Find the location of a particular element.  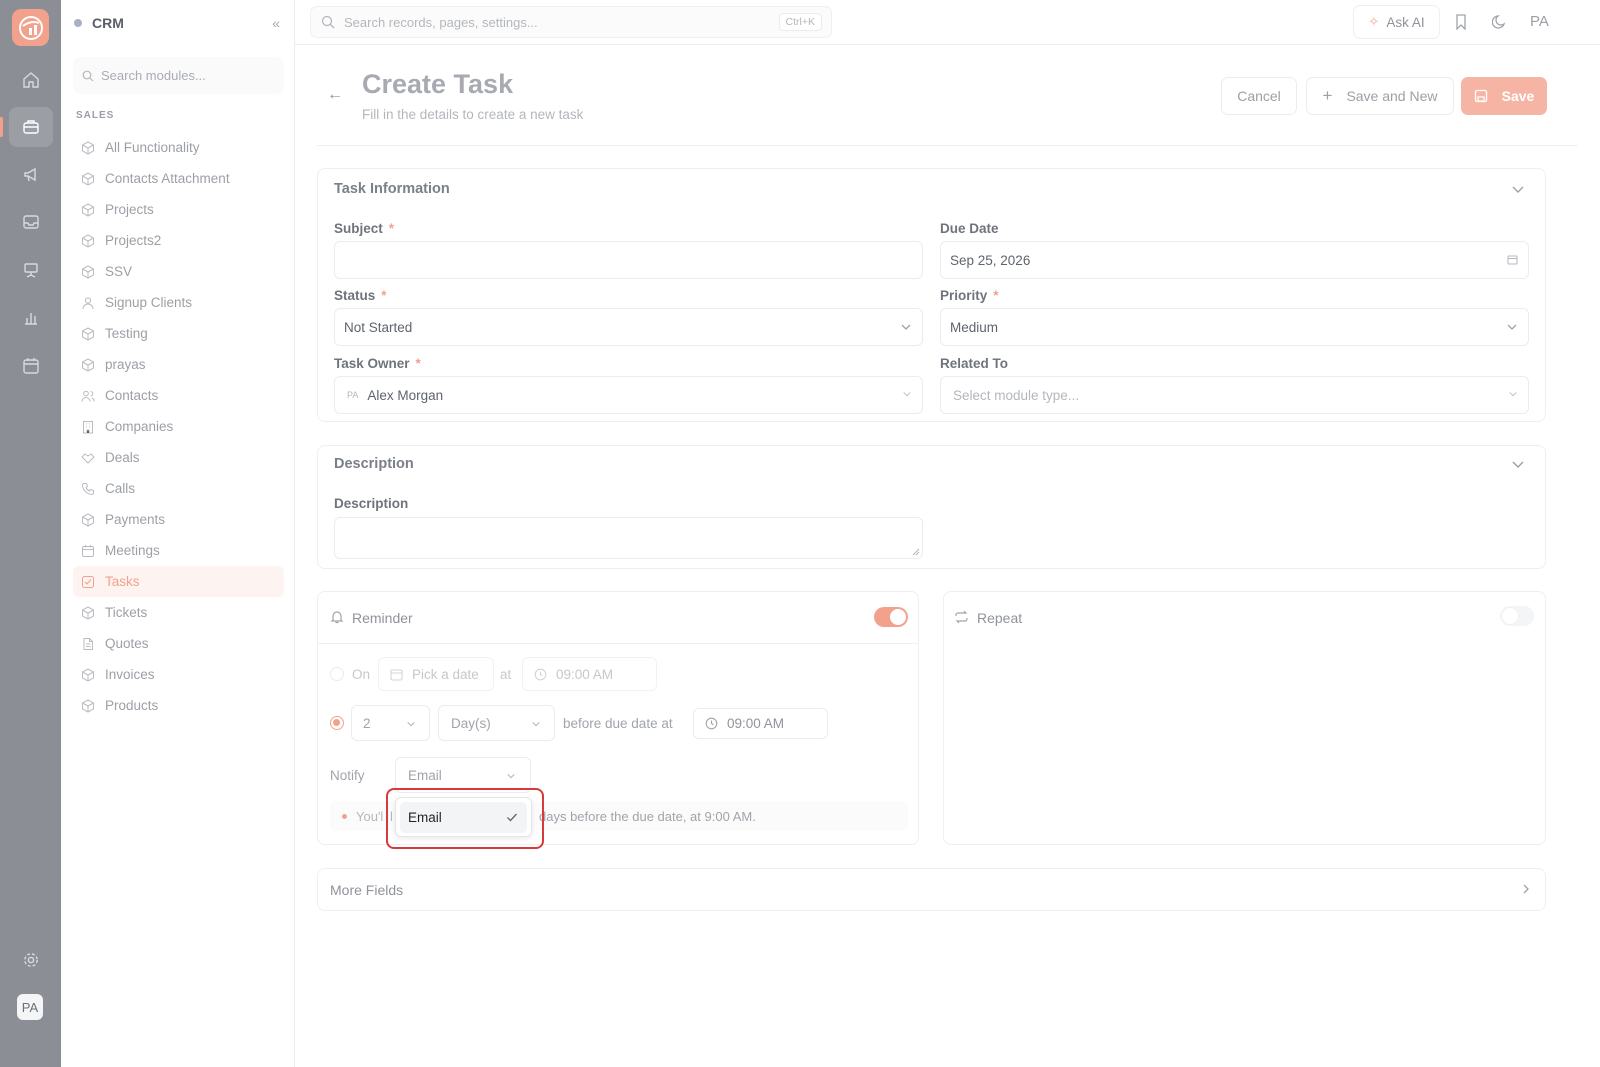

status-value: Not Started is located at coordinates (378, 327).